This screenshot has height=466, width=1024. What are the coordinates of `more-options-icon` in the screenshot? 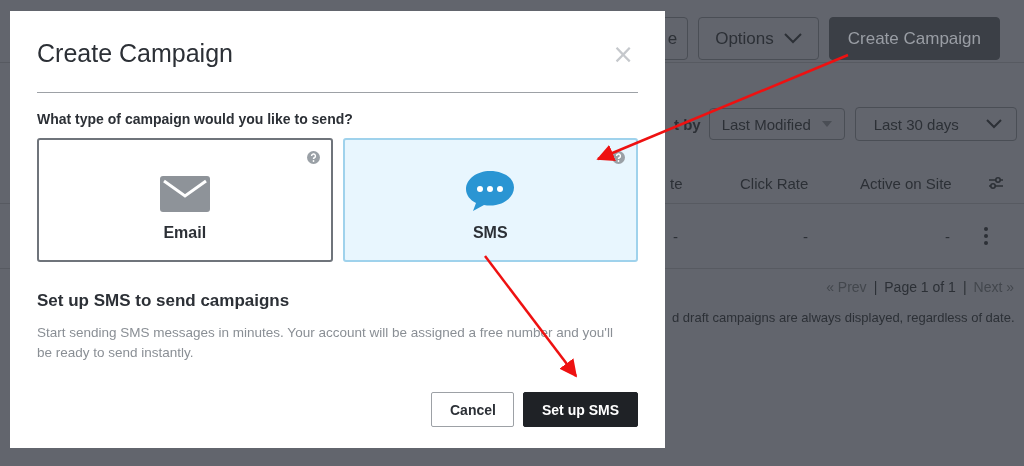 It's located at (986, 236).